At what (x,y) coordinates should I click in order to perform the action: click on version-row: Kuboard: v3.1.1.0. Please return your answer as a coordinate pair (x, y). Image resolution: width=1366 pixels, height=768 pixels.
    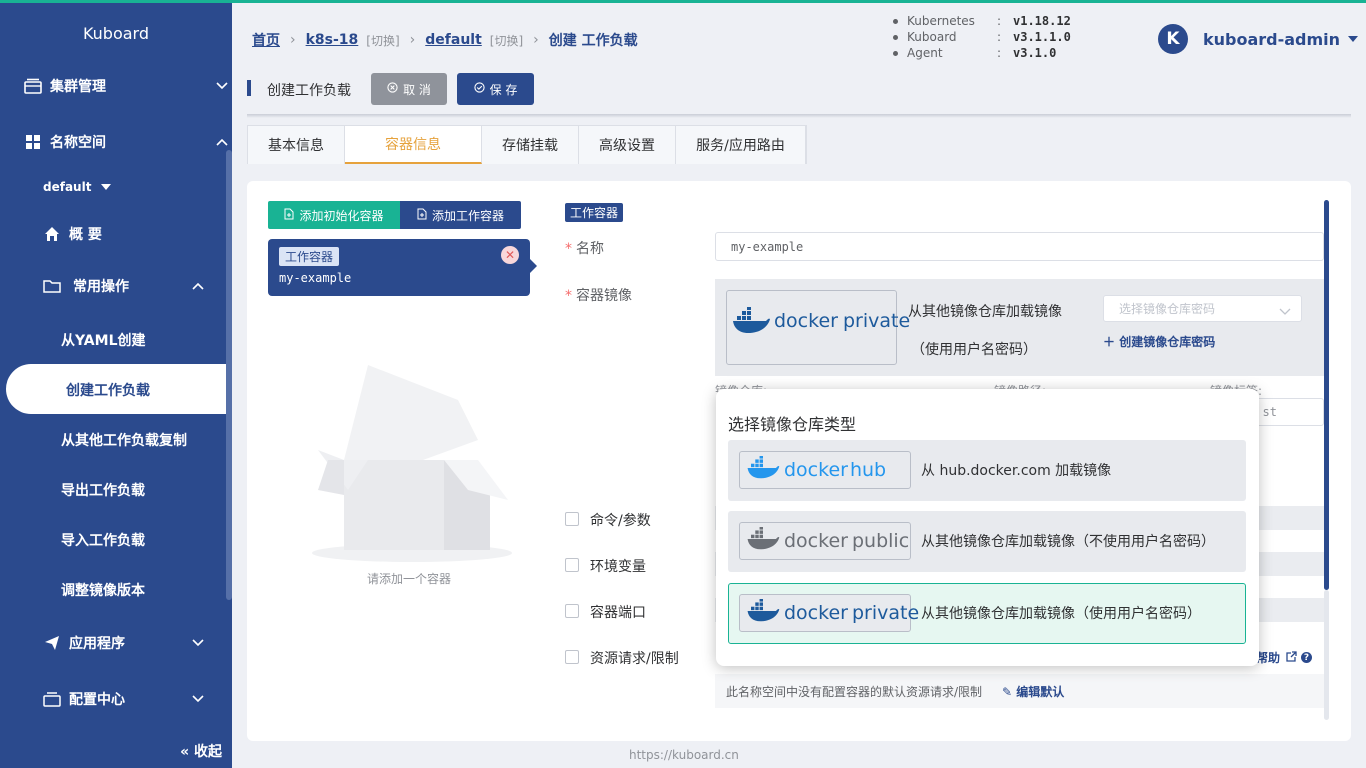
    Looking at the image, I should click on (982, 37).